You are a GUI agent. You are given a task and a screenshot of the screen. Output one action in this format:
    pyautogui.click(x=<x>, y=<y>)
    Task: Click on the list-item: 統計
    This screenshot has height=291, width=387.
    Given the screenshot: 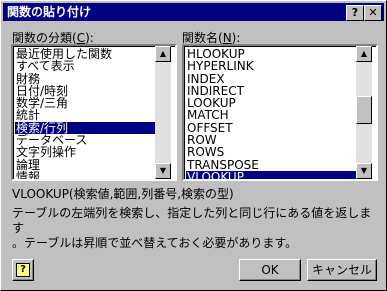 What is the action you would take?
    pyautogui.click(x=85, y=115)
    